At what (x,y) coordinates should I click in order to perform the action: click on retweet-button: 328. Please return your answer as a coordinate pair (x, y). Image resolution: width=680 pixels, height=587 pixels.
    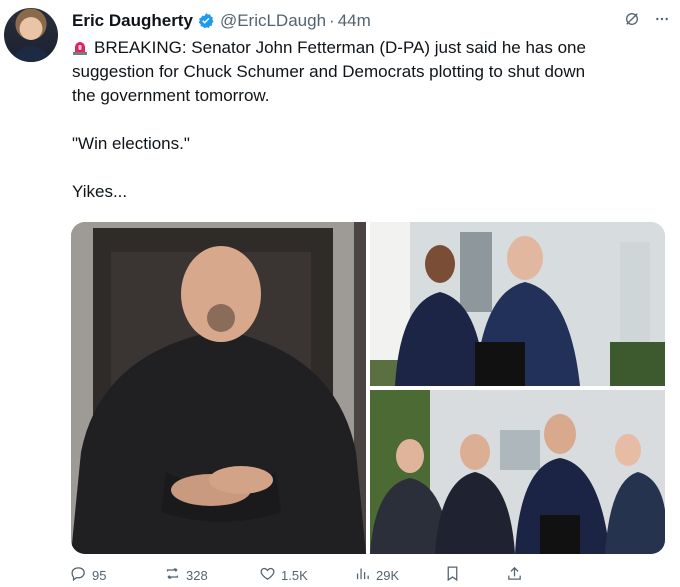
    Looking at the image, I should click on (186, 575).